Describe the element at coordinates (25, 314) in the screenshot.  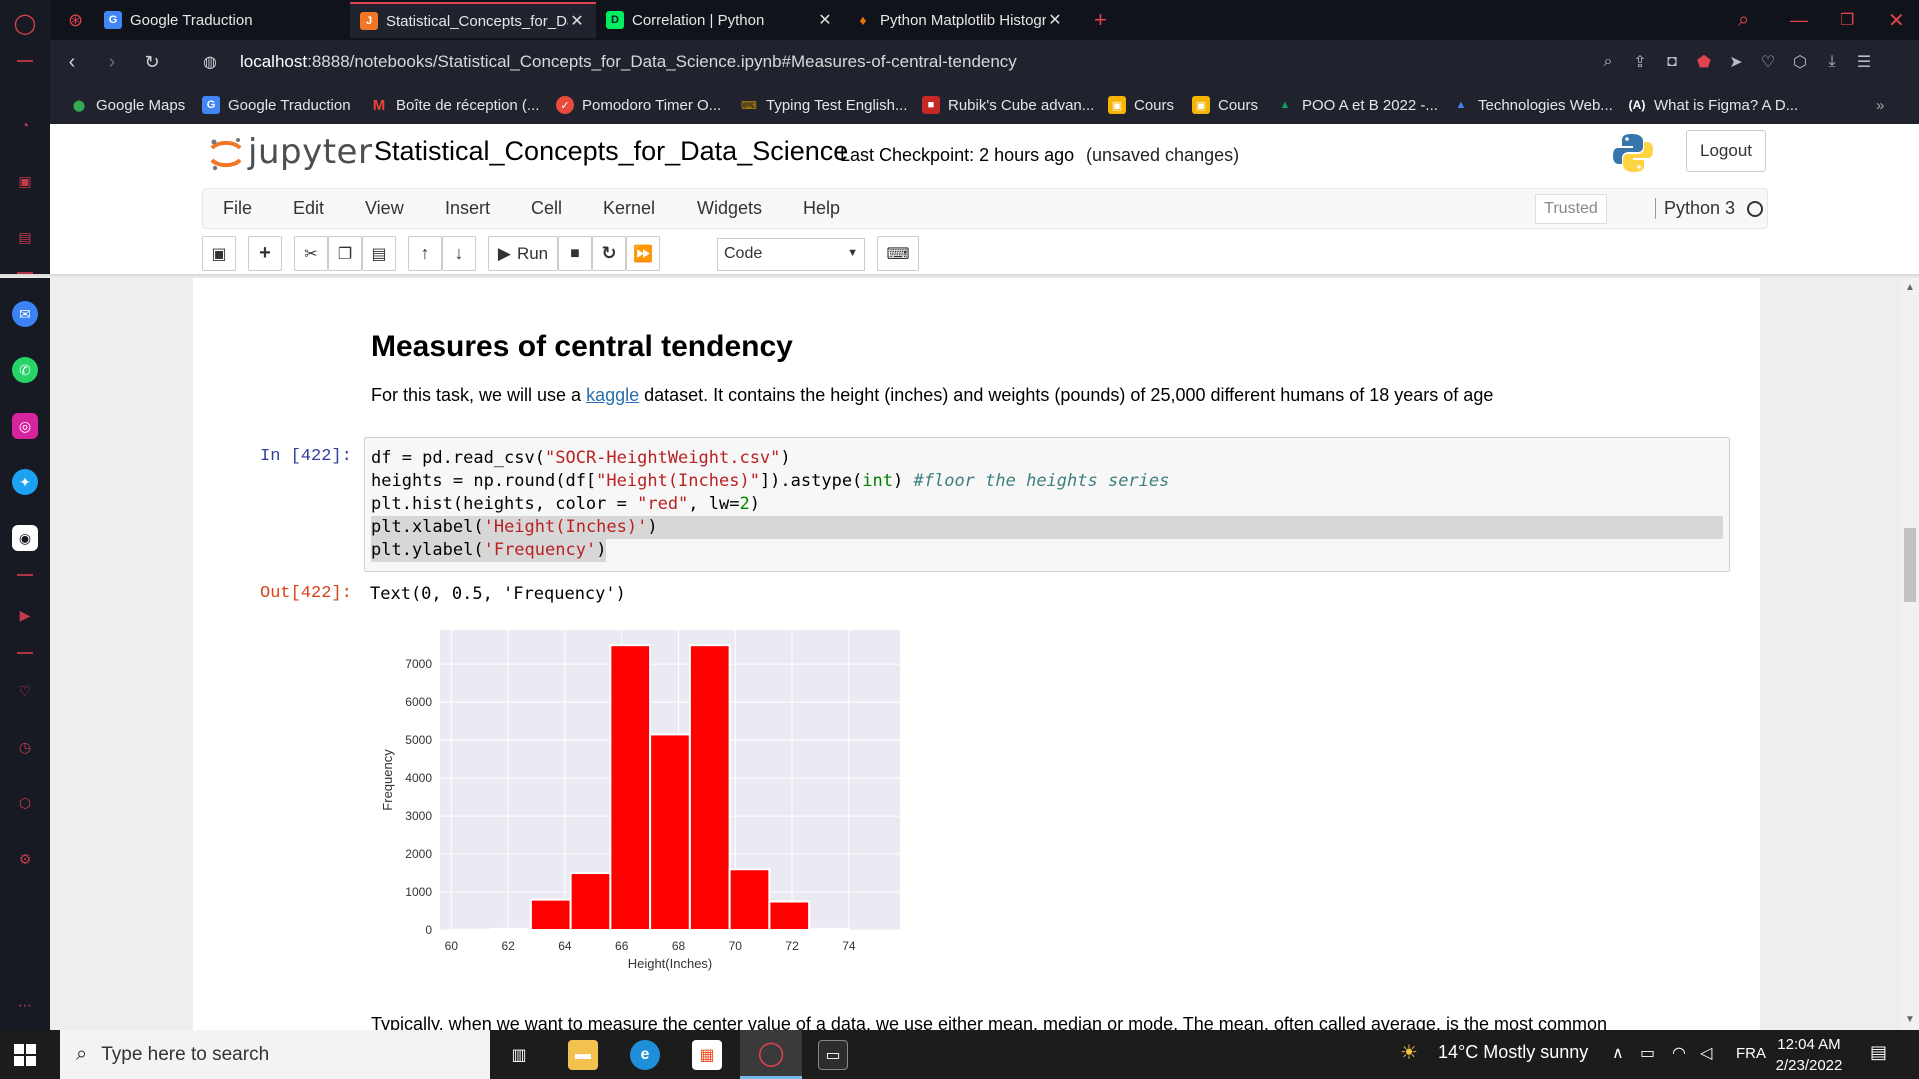
I see `messenger-icon: ✉` at that location.